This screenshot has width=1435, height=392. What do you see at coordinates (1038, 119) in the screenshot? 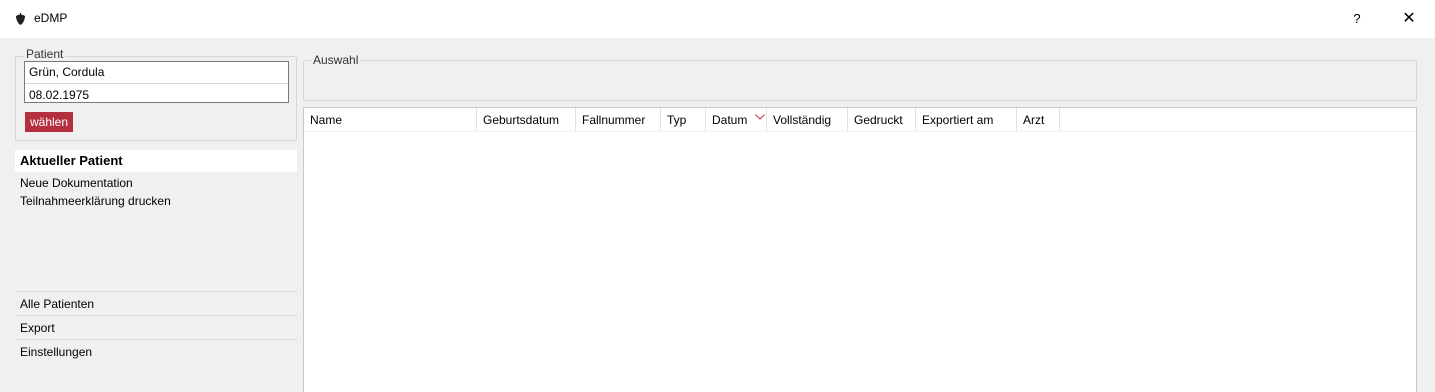
I see `column-header-doctor: Arzt` at bounding box center [1038, 119].